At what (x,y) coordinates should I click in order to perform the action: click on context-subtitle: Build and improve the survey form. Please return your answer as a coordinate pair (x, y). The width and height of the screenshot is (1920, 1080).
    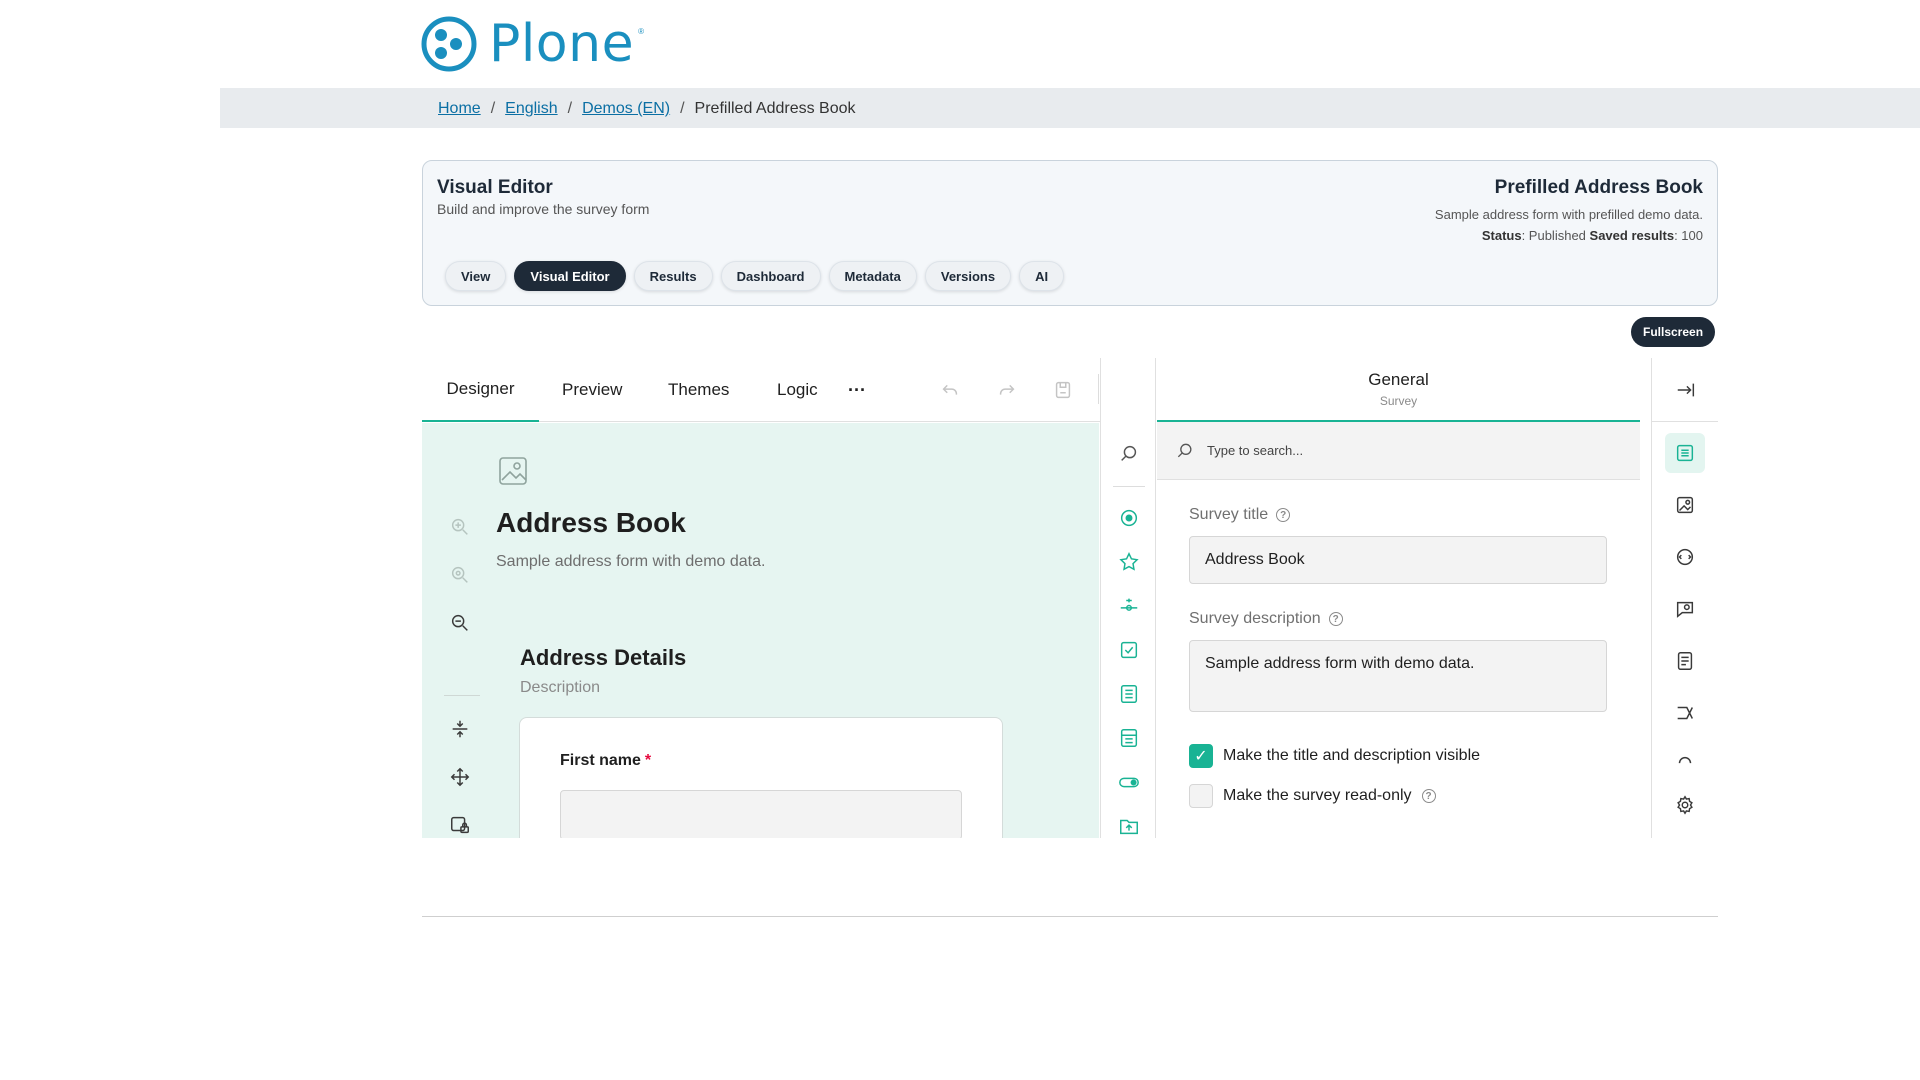
    Looking at the image, I should click on (543, 209).